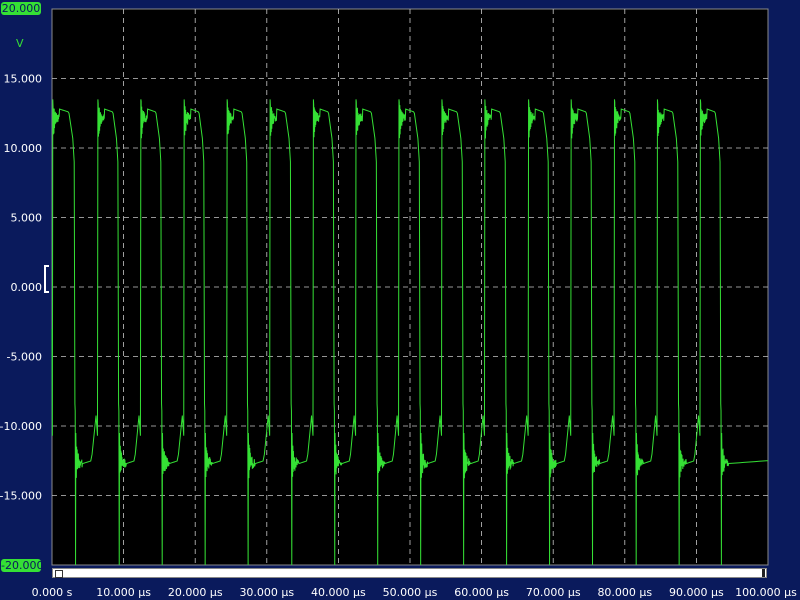  Describe the element at coordinates (481, 592) in the screenshot. I see `x-tick-label: 60.000 µs` at that location.